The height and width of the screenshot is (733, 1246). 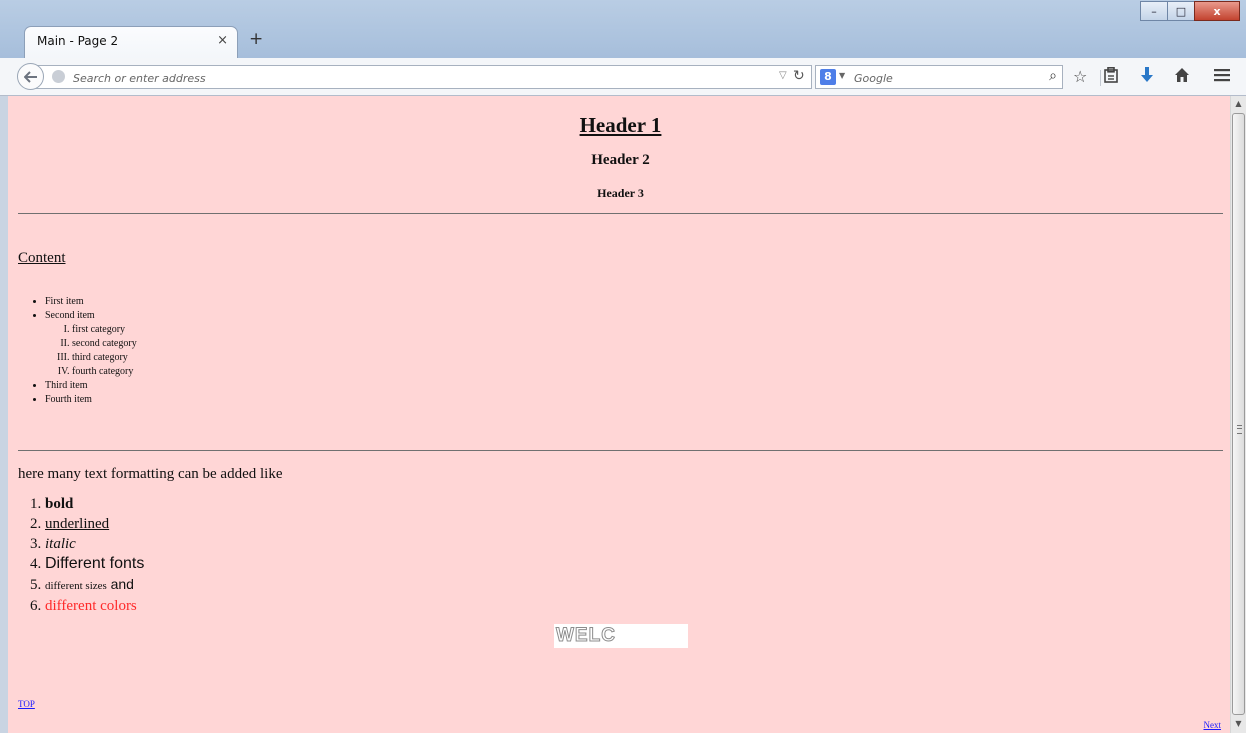 I want to click on toolbar-separator, so click(x=1100, y=78).